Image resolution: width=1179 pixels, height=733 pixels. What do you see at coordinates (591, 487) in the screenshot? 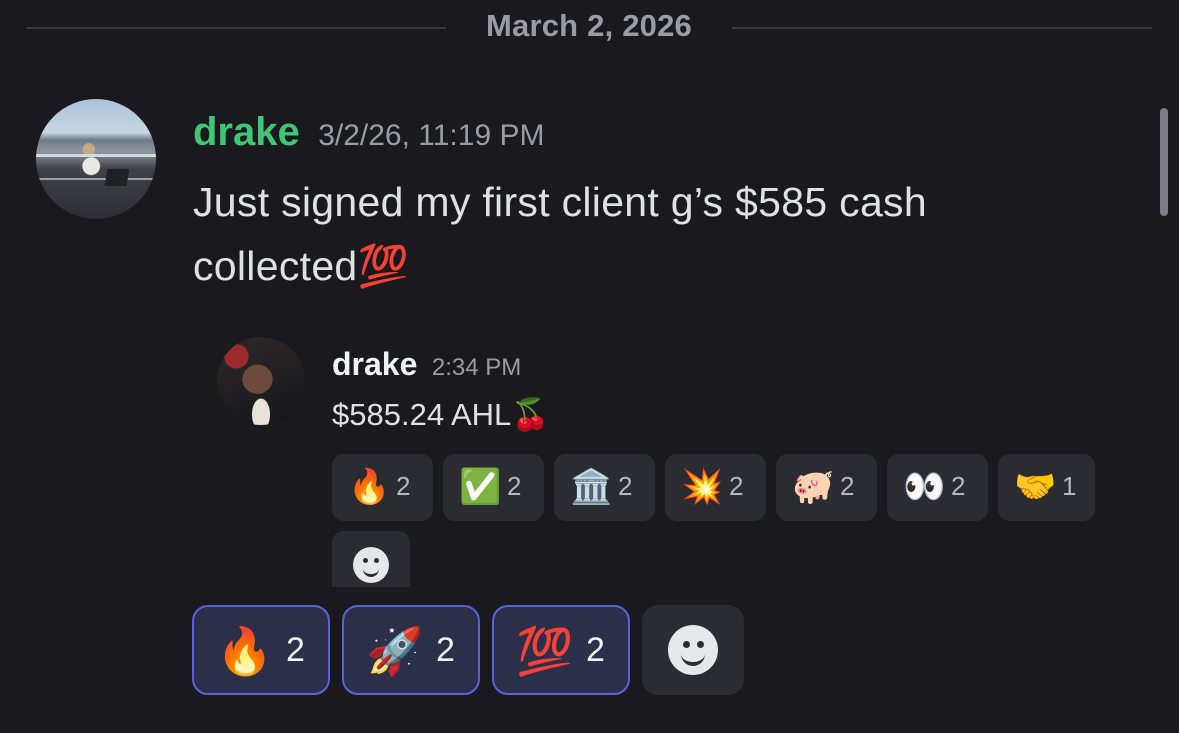
I see `bank-icon: 🏛️` at bounding box center [591, 487].